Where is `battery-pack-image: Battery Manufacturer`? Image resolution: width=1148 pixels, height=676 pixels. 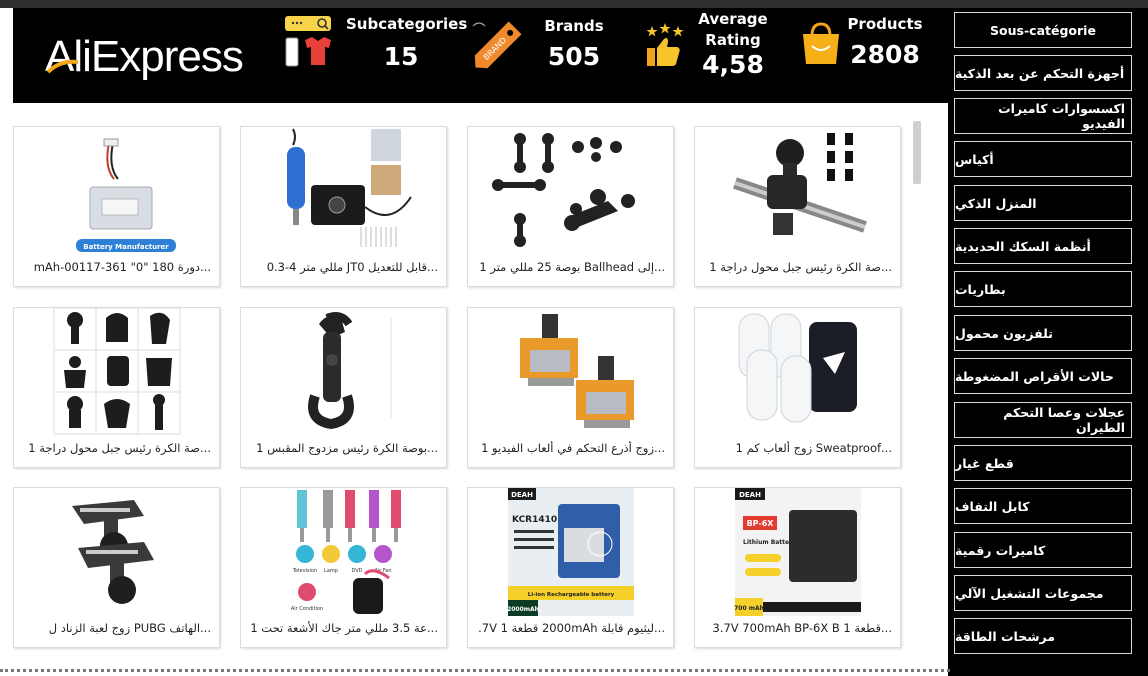
battery-pack-image: Battery Manufacturer is located at coordinates (116, 191).